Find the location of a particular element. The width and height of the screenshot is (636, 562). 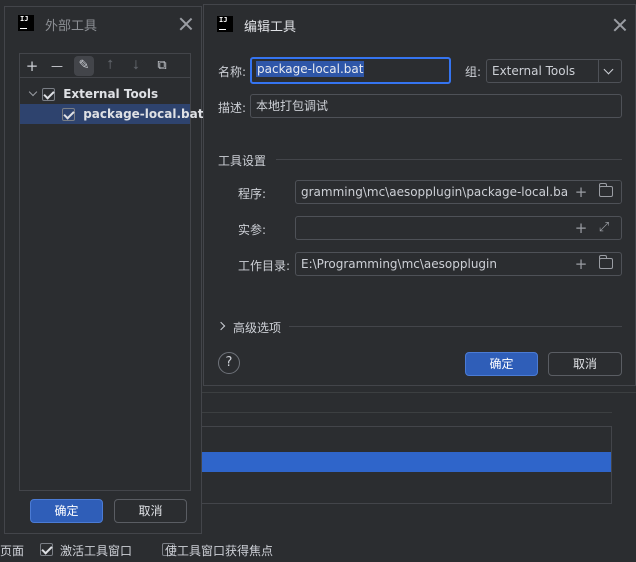

chevron-right-icon is located at coordinates (221, 326).